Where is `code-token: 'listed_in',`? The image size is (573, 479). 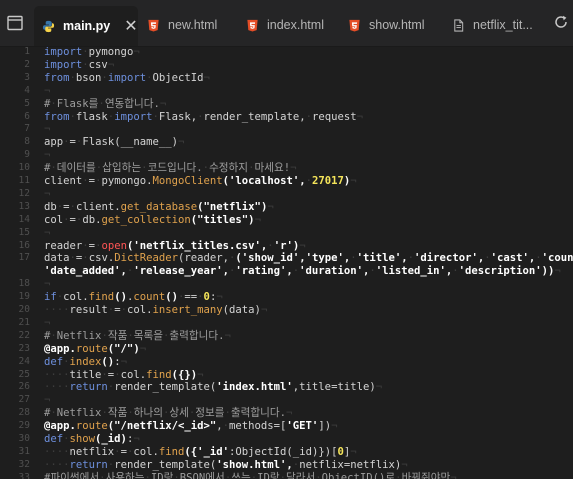 code-token: 'listed_in', is located at coordinates (414, 271).